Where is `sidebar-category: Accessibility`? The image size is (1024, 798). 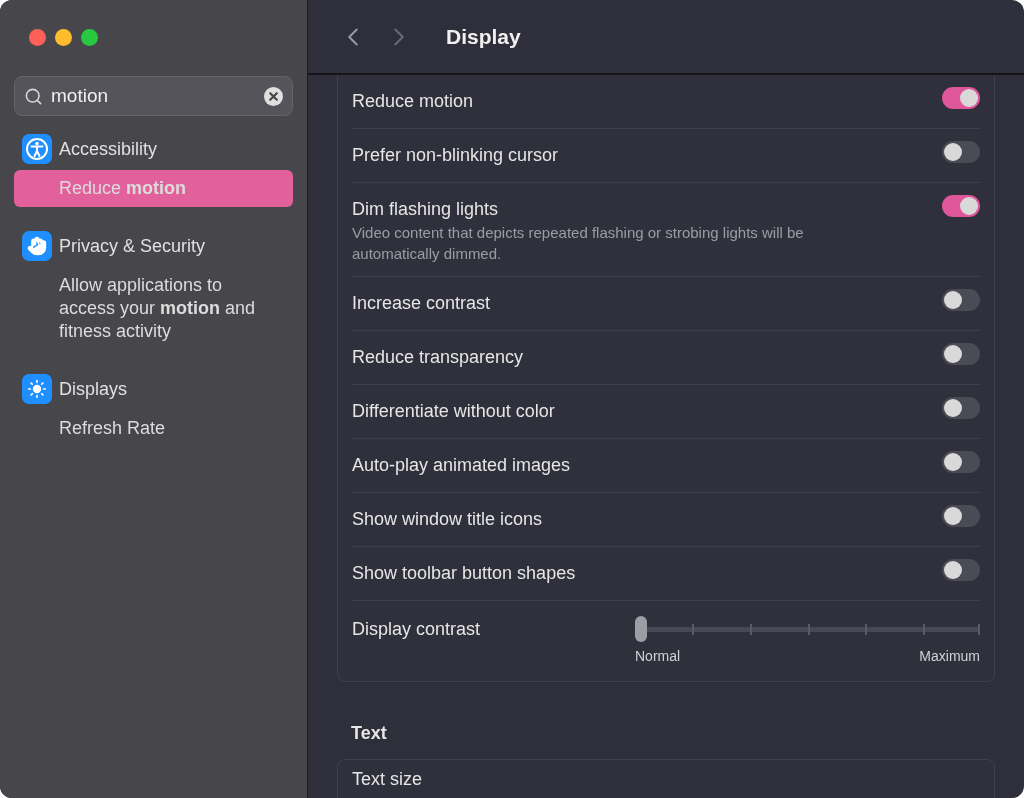
sidebar-category: Accessibility is located at coordinates (108, 149).